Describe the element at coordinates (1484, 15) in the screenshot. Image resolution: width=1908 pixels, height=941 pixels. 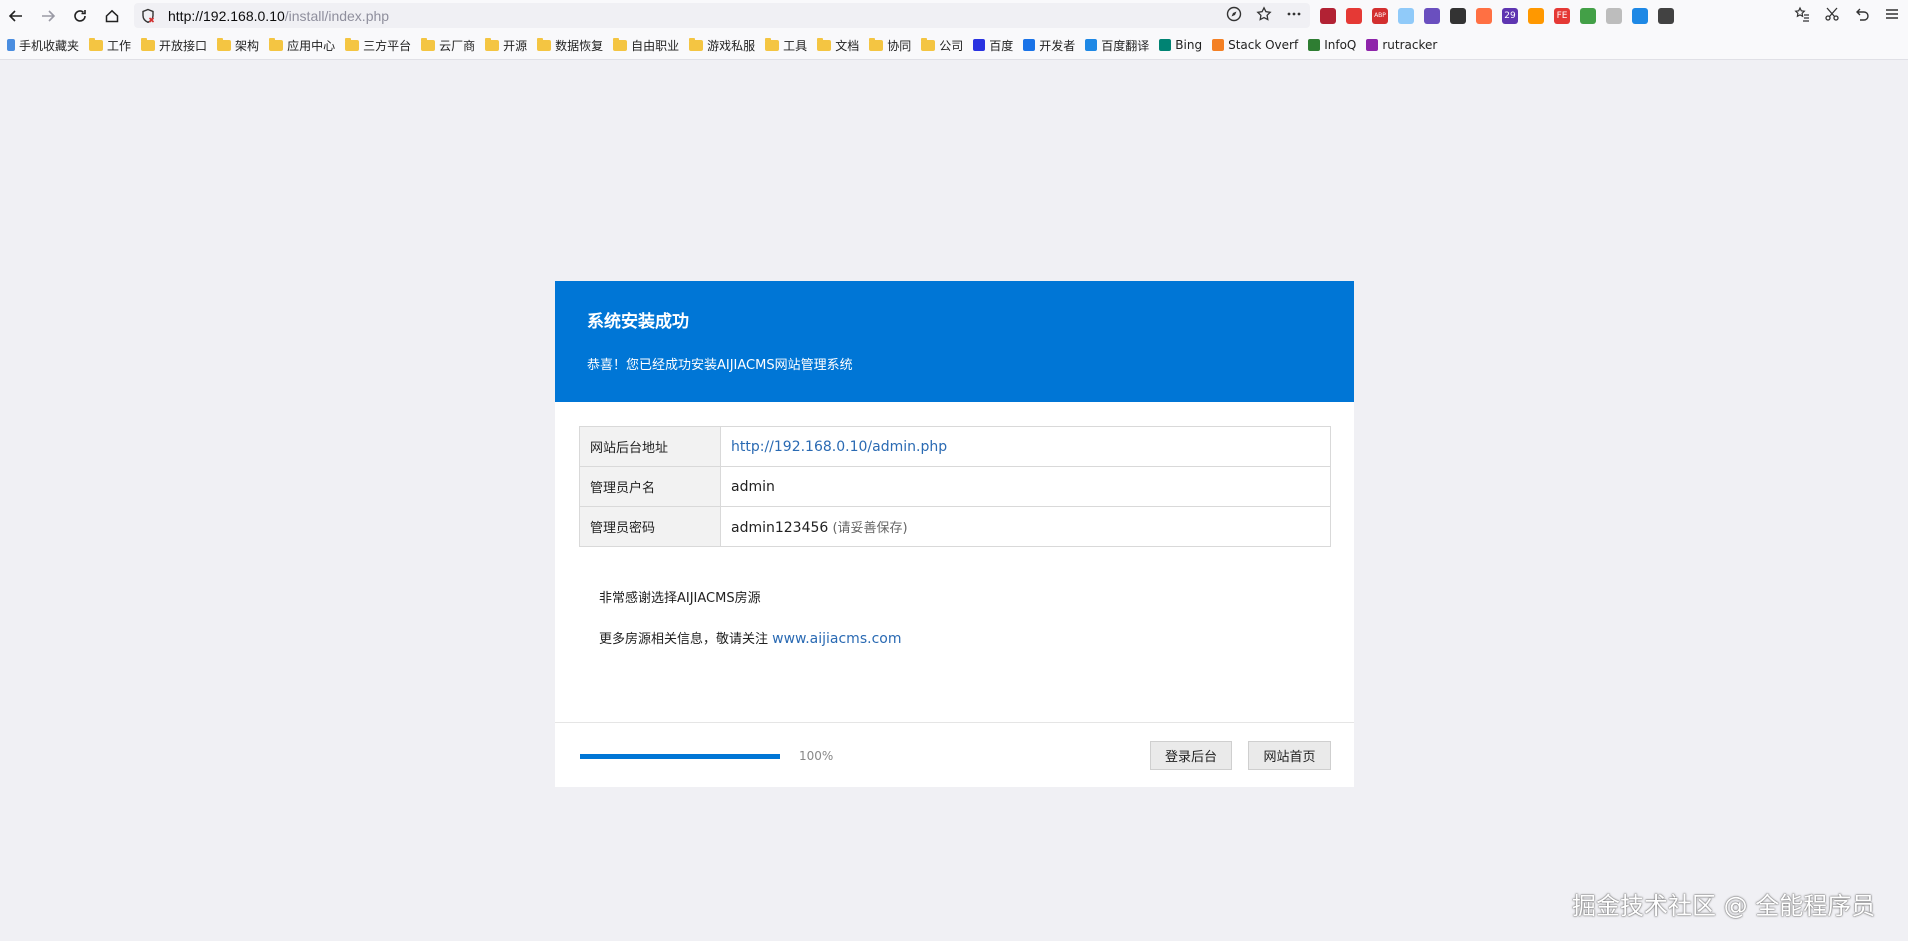
I see `orange-extension-icon` at that location.